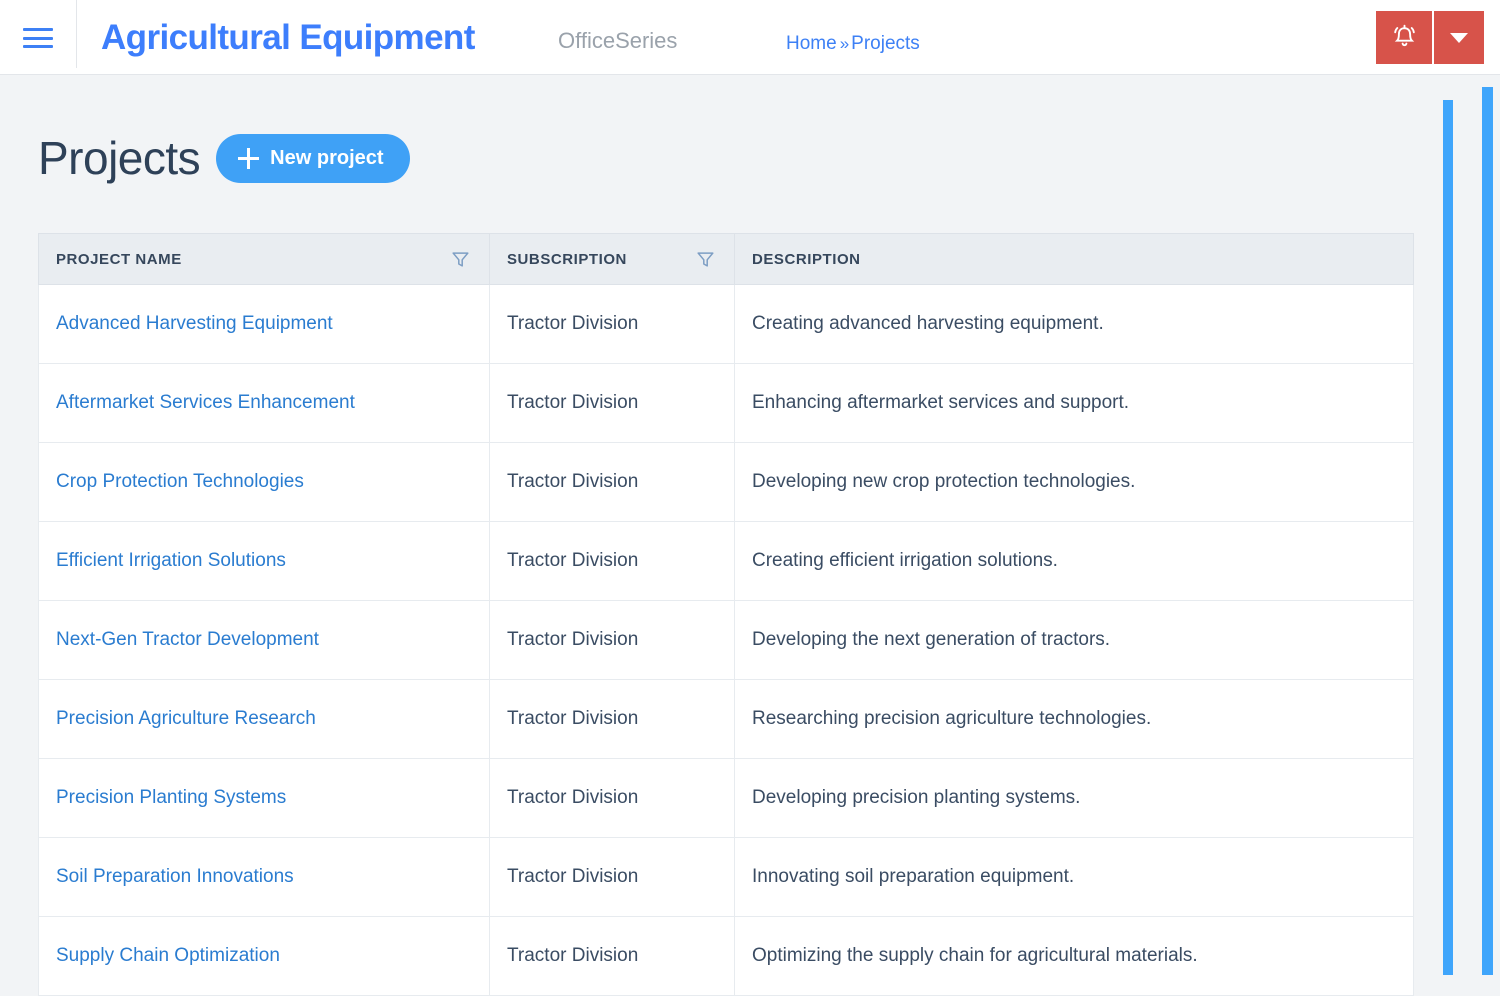 This screenshot has width=1500, height=996. I want to click on project-name-link: Crop Protection Technologies, so click(180, 481).